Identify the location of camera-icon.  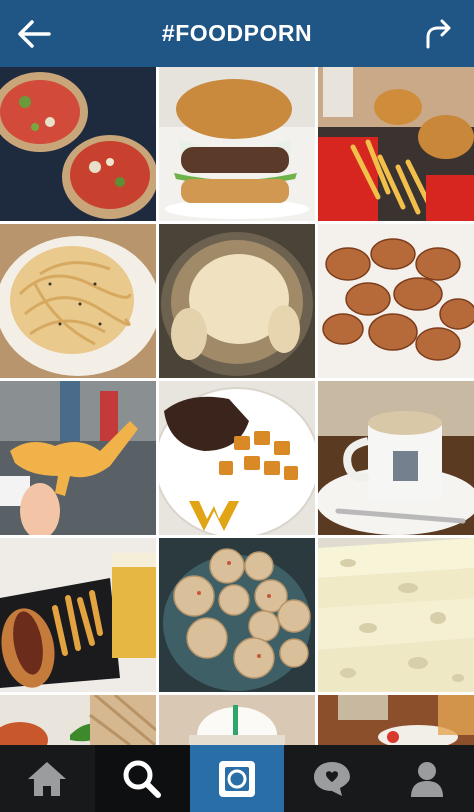
(236, 778).